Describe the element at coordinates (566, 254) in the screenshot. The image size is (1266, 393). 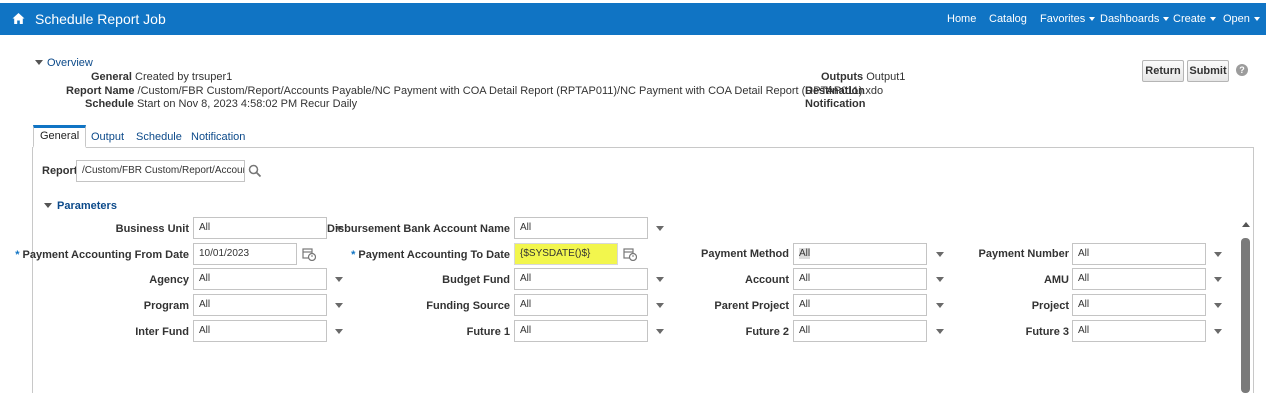
I see `payment-accounting-to-date-input: {$SYSDATE()$}` at that location.